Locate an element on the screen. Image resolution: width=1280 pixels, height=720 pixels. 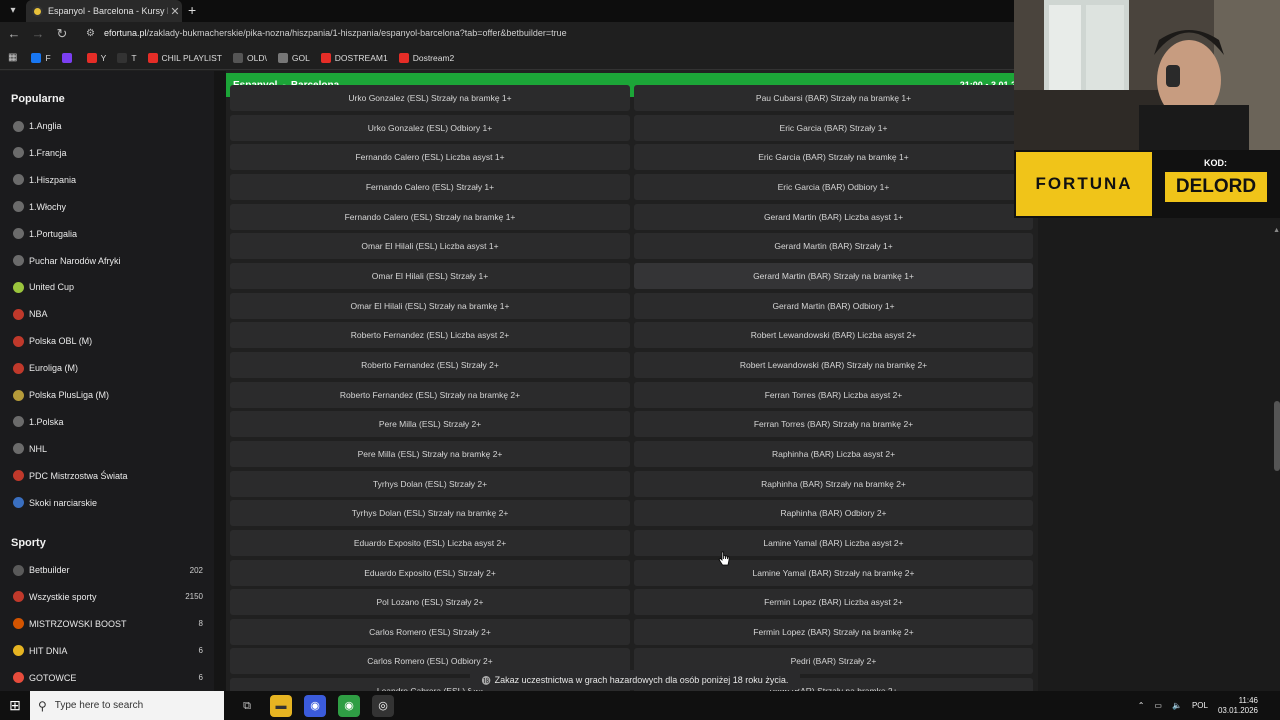
system-tray: ⌃ ▭ 🔈 POL 11:46 03.01.2026 is located at coordinates (1209, 705).